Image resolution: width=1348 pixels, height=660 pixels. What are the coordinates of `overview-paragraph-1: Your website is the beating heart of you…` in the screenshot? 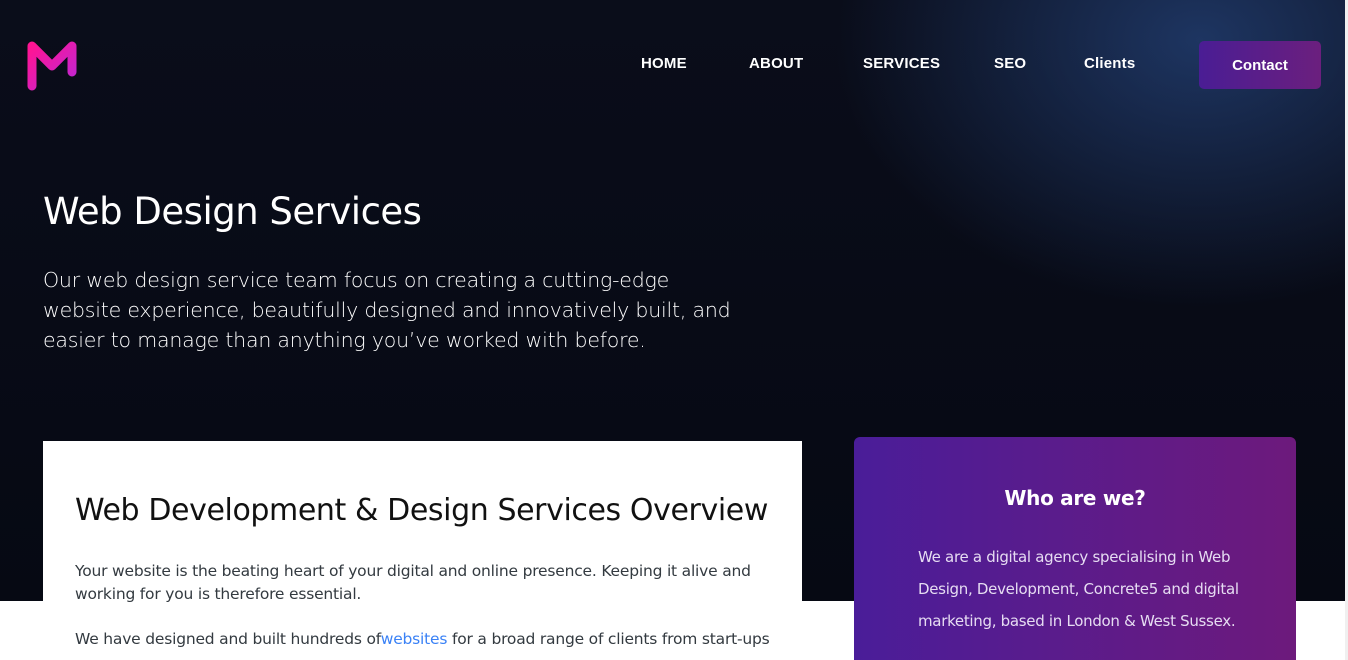 It's located at (413, 582).